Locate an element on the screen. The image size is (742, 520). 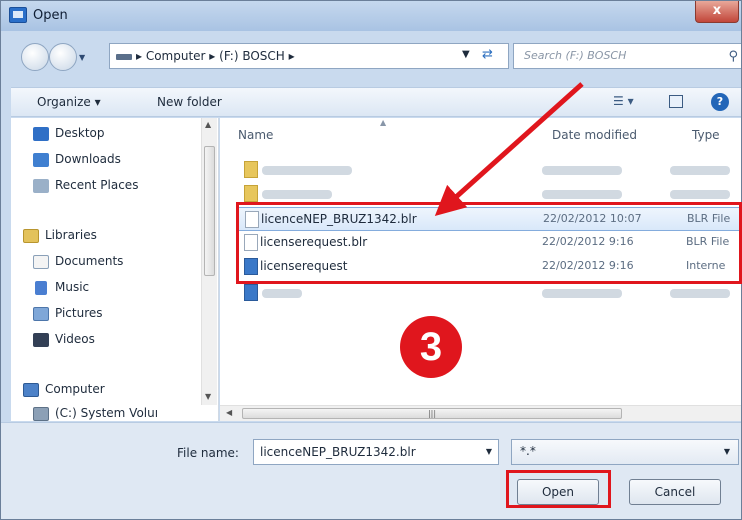
breadcrumb: ▸ Computer ▸ (F:) BOSCH ▸ is located at coordinates (215, 56).